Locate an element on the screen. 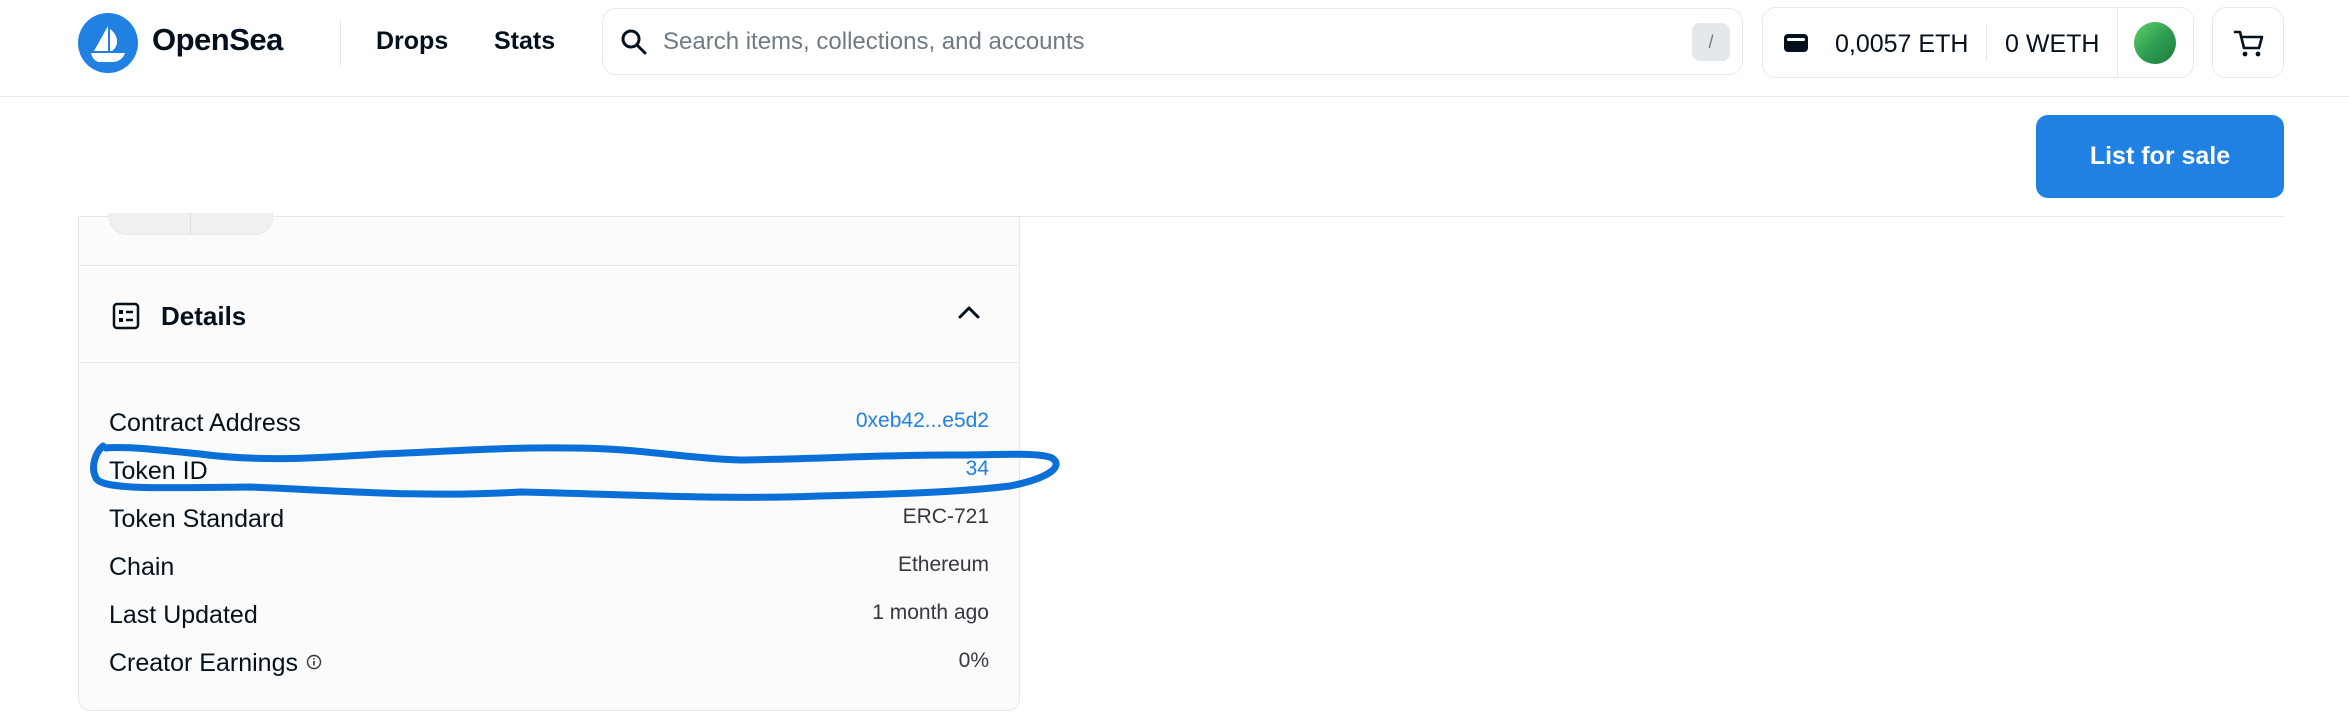 This screenshot has width=2349, height=712. cart-button is located at coordinates (2248, 42).